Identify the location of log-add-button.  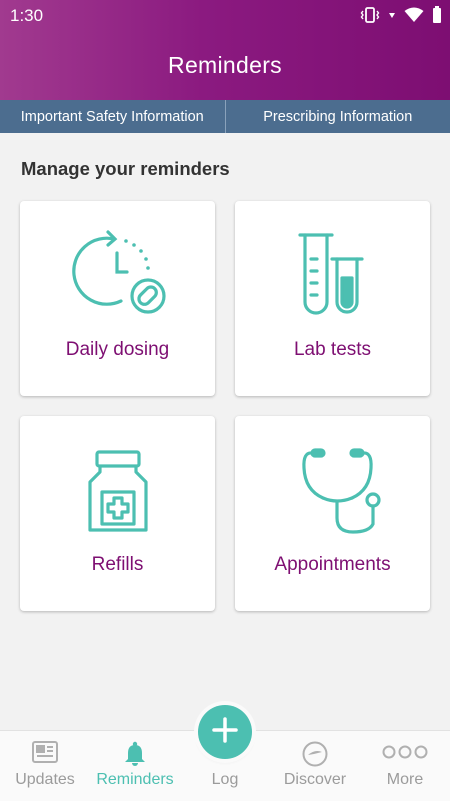
(225, 732).